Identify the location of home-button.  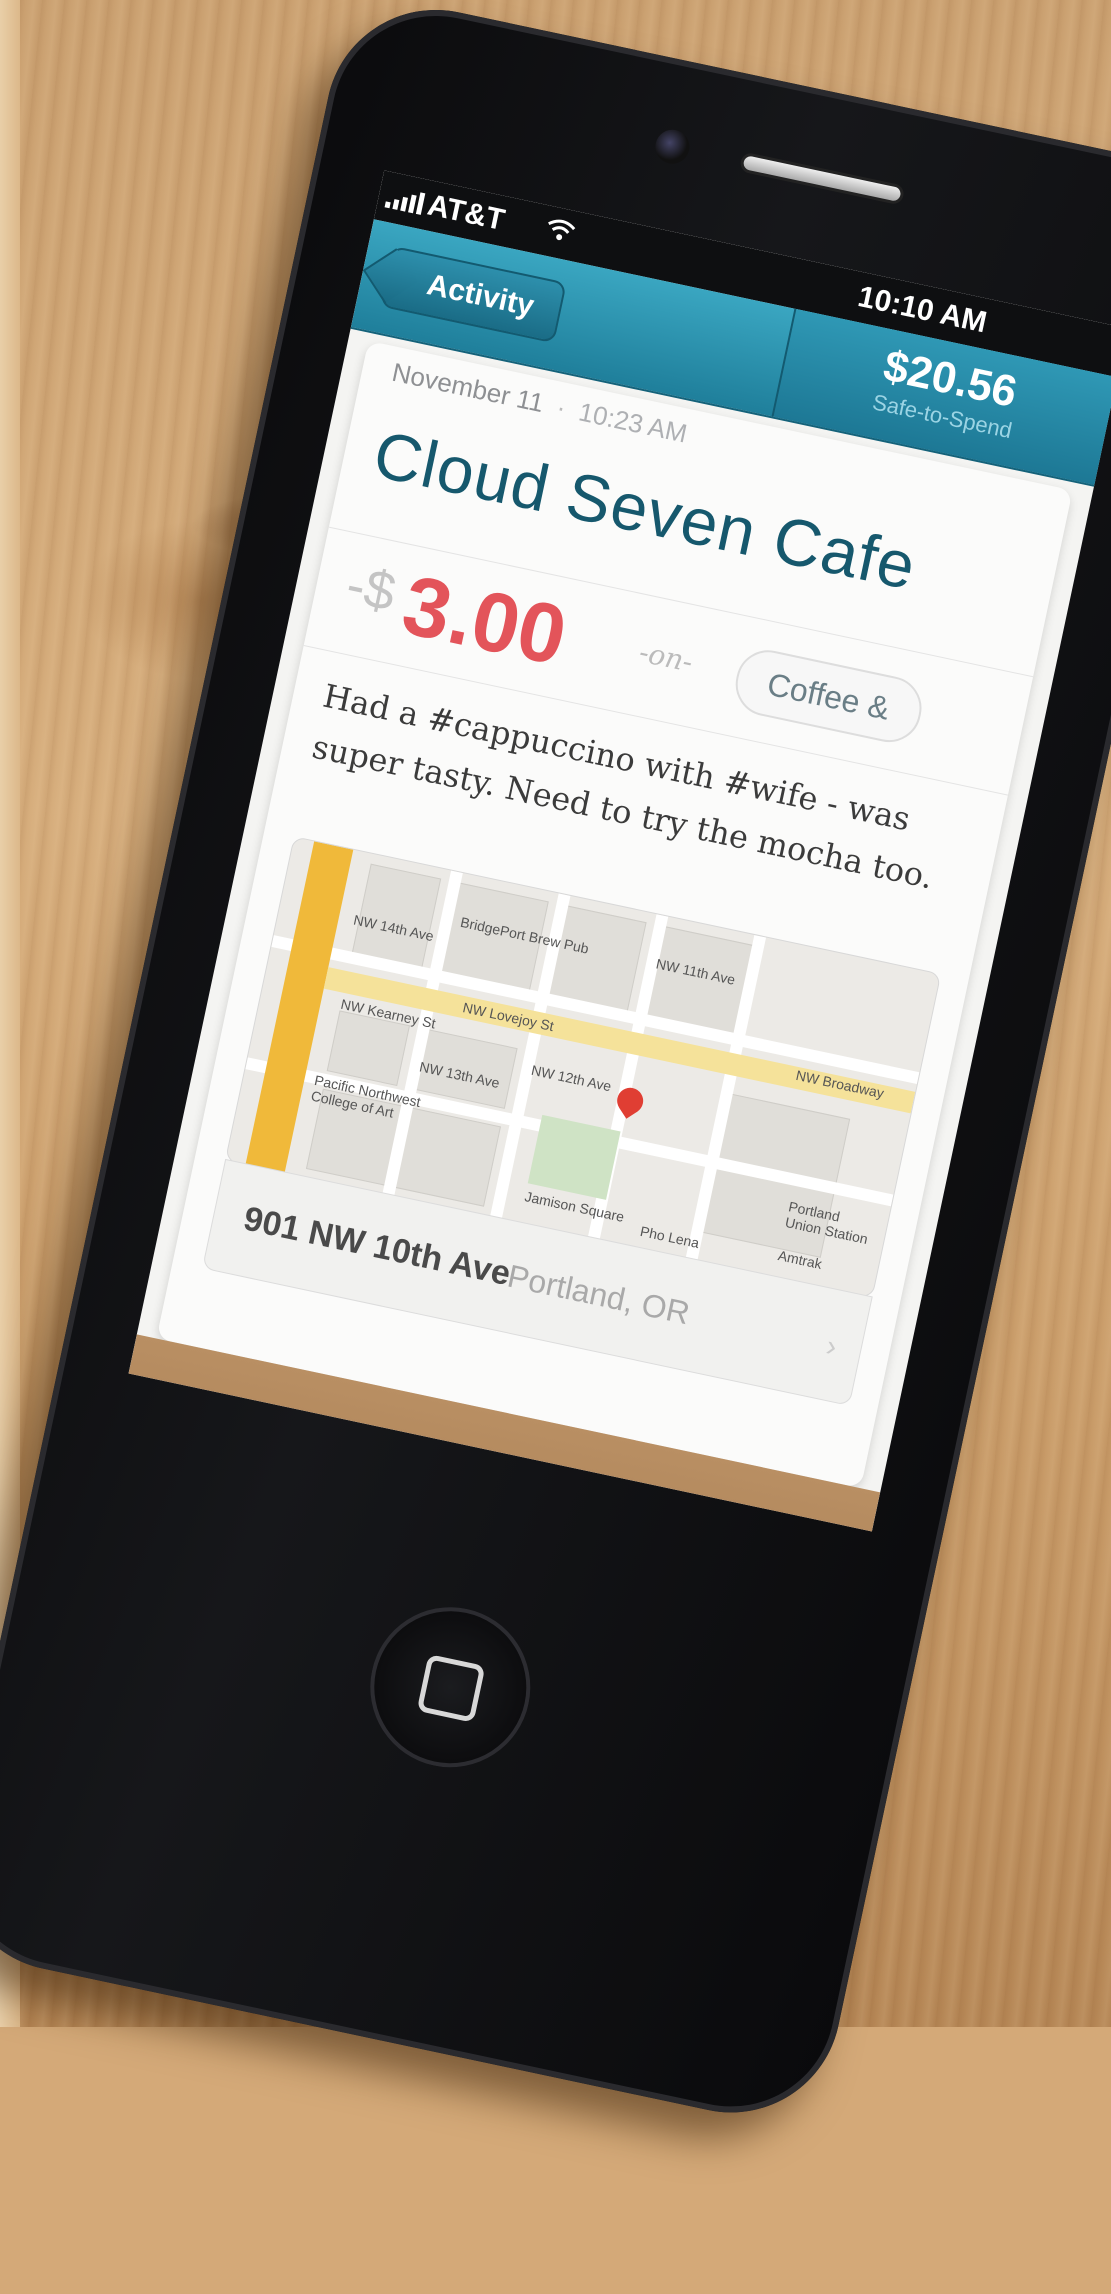
(450, 1687).